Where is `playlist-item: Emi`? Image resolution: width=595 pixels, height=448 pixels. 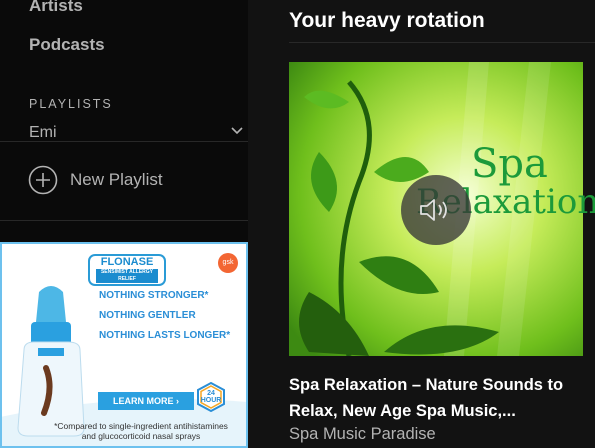 playlist-item: Emi is located at coordinates (43, 133).